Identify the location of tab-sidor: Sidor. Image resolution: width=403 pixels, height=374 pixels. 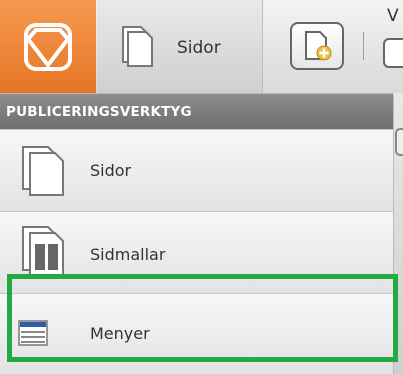
(180, 46).